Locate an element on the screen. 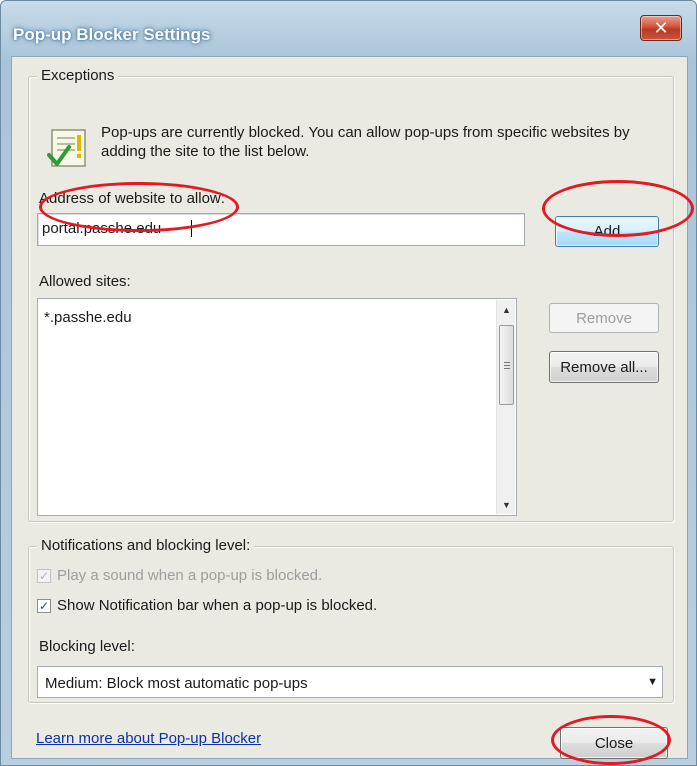 Image resolution: width=697 pixels, height=766 pixels. blocking-level-label: Blocking level: is located at coordinates (87, 646).